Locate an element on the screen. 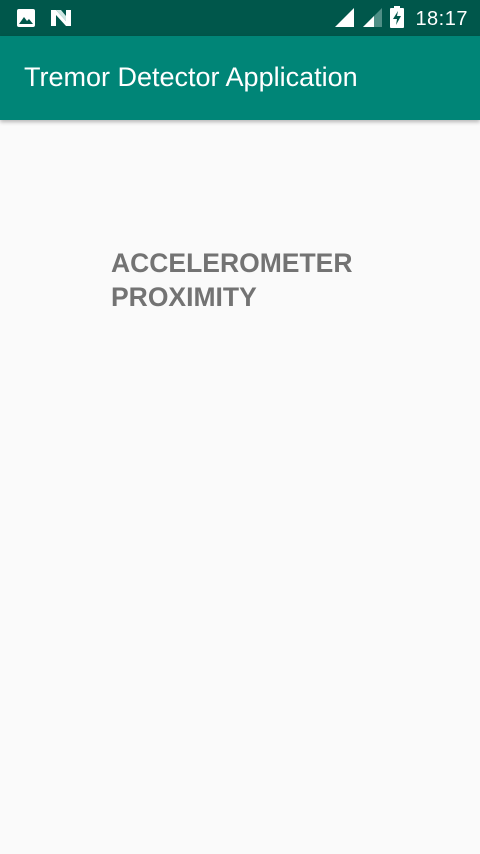 This screenshot has height=854, width=480. signal-icon is located at coordinates (344, 19).